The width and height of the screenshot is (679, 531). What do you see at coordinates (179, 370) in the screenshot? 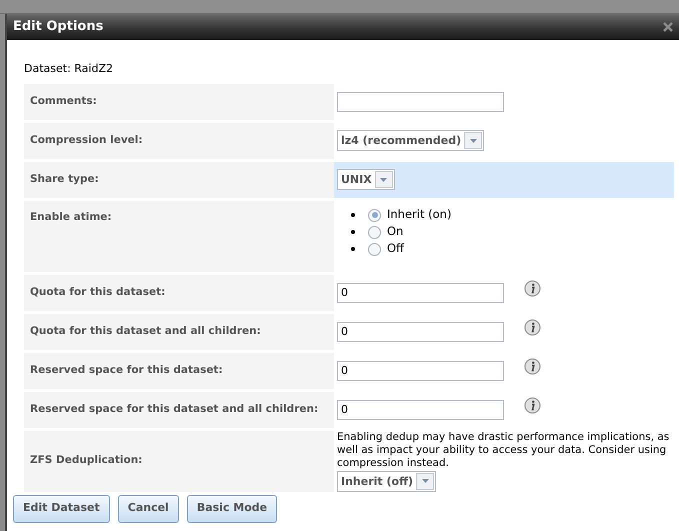
I see `field-label: Reserved space for this dataset:` at bounding box center [179, 370].